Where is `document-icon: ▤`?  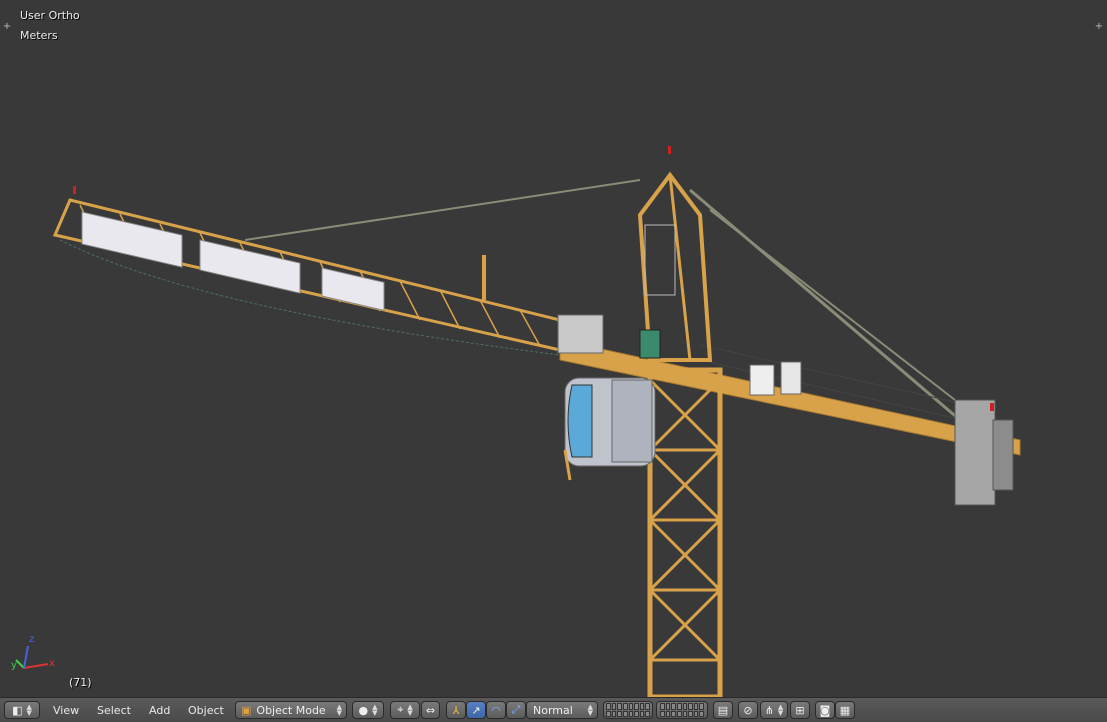
document-icon: ▤ is located at coordinates (723, 710).